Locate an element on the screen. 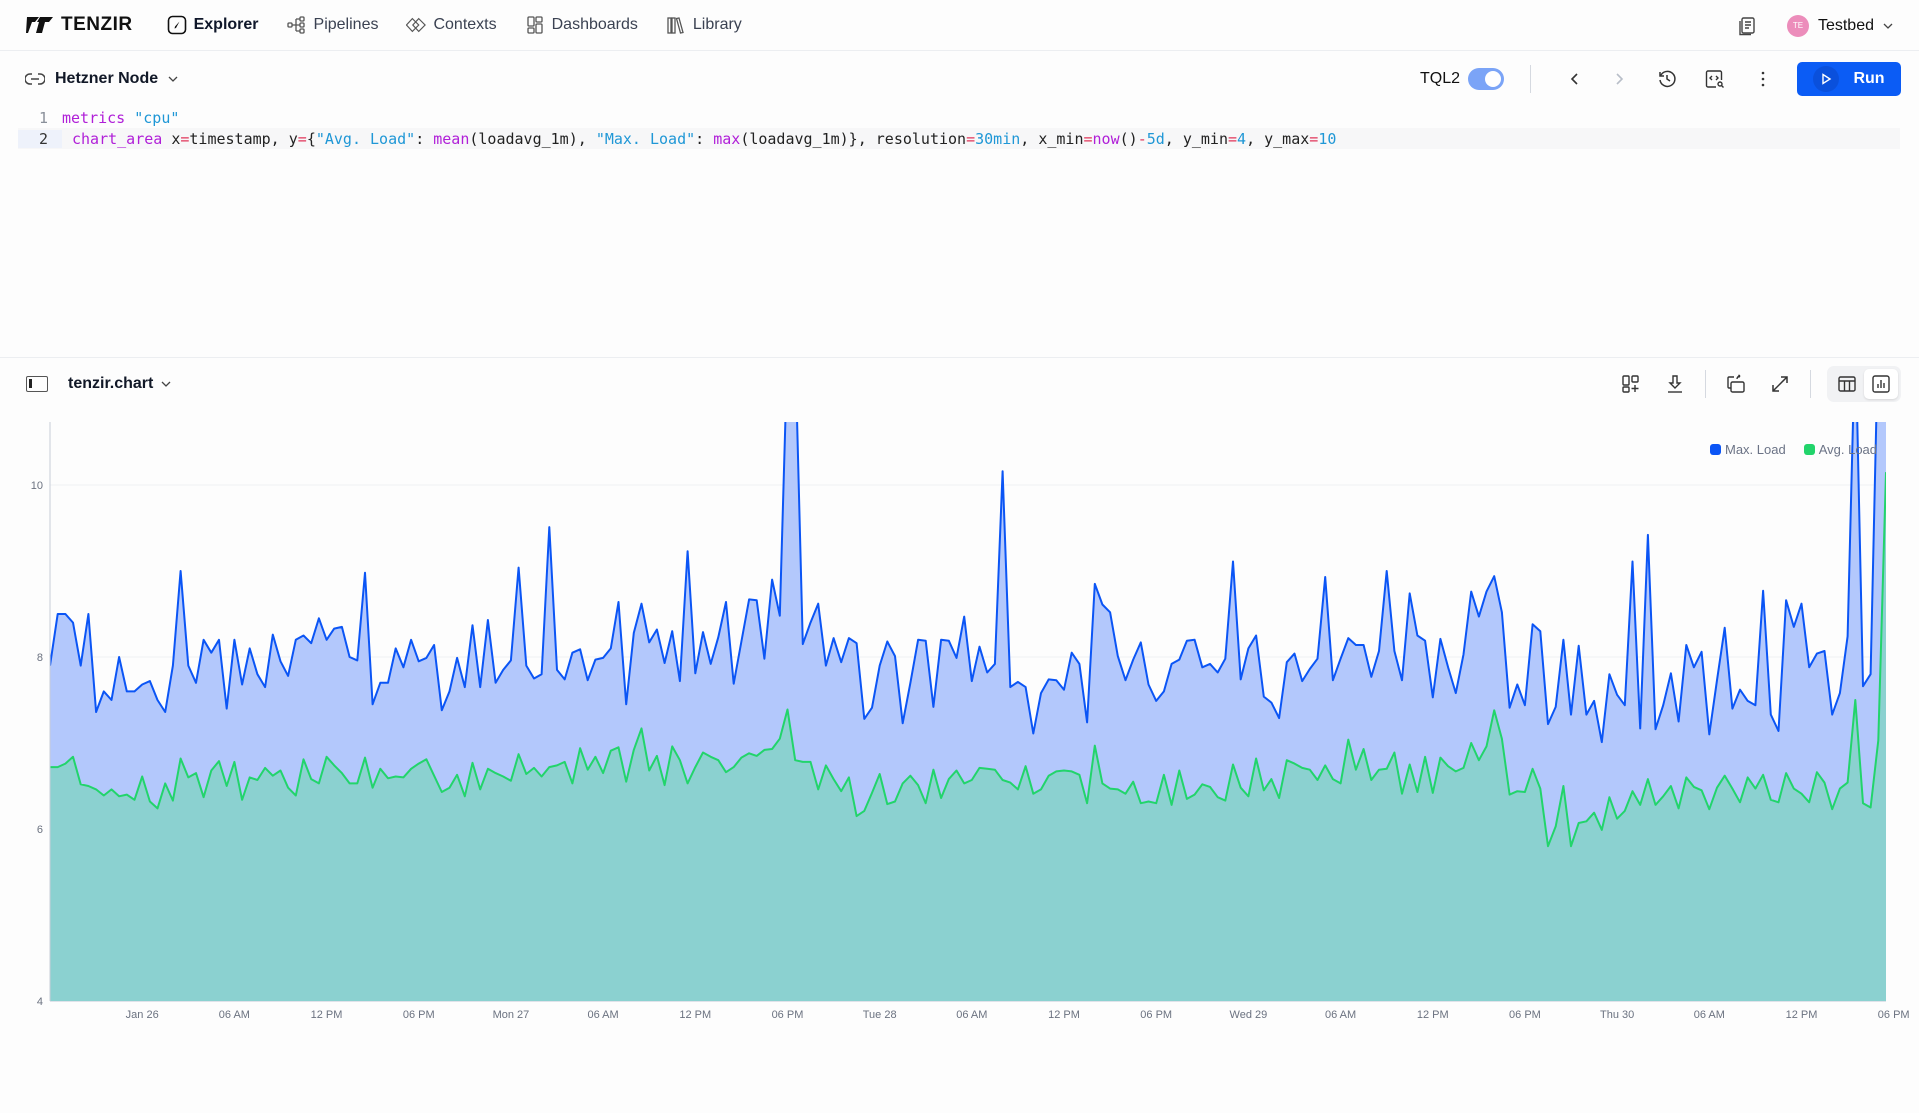  legend-label: Max. Load is located at coordinates (1755, 449).